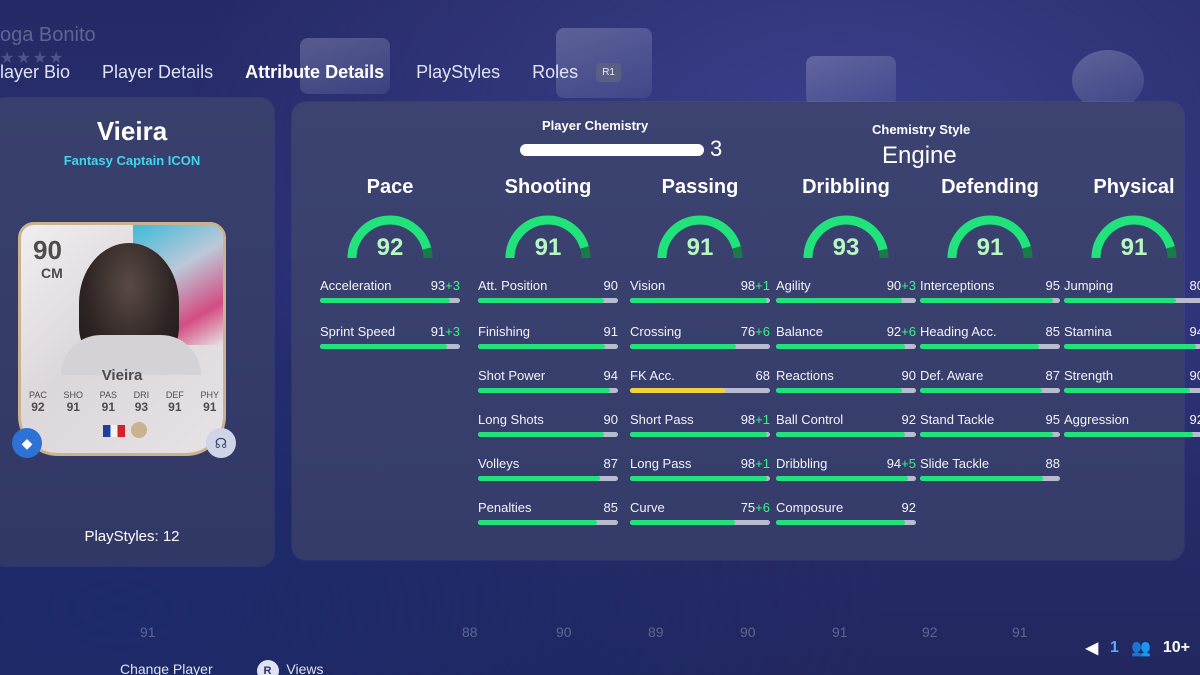 This screenshot has height=675, width=1200. Describe the element at coordinates (314, 72) in the screenshot. I see `tab-attribute-details: Attribute Details` at that location.